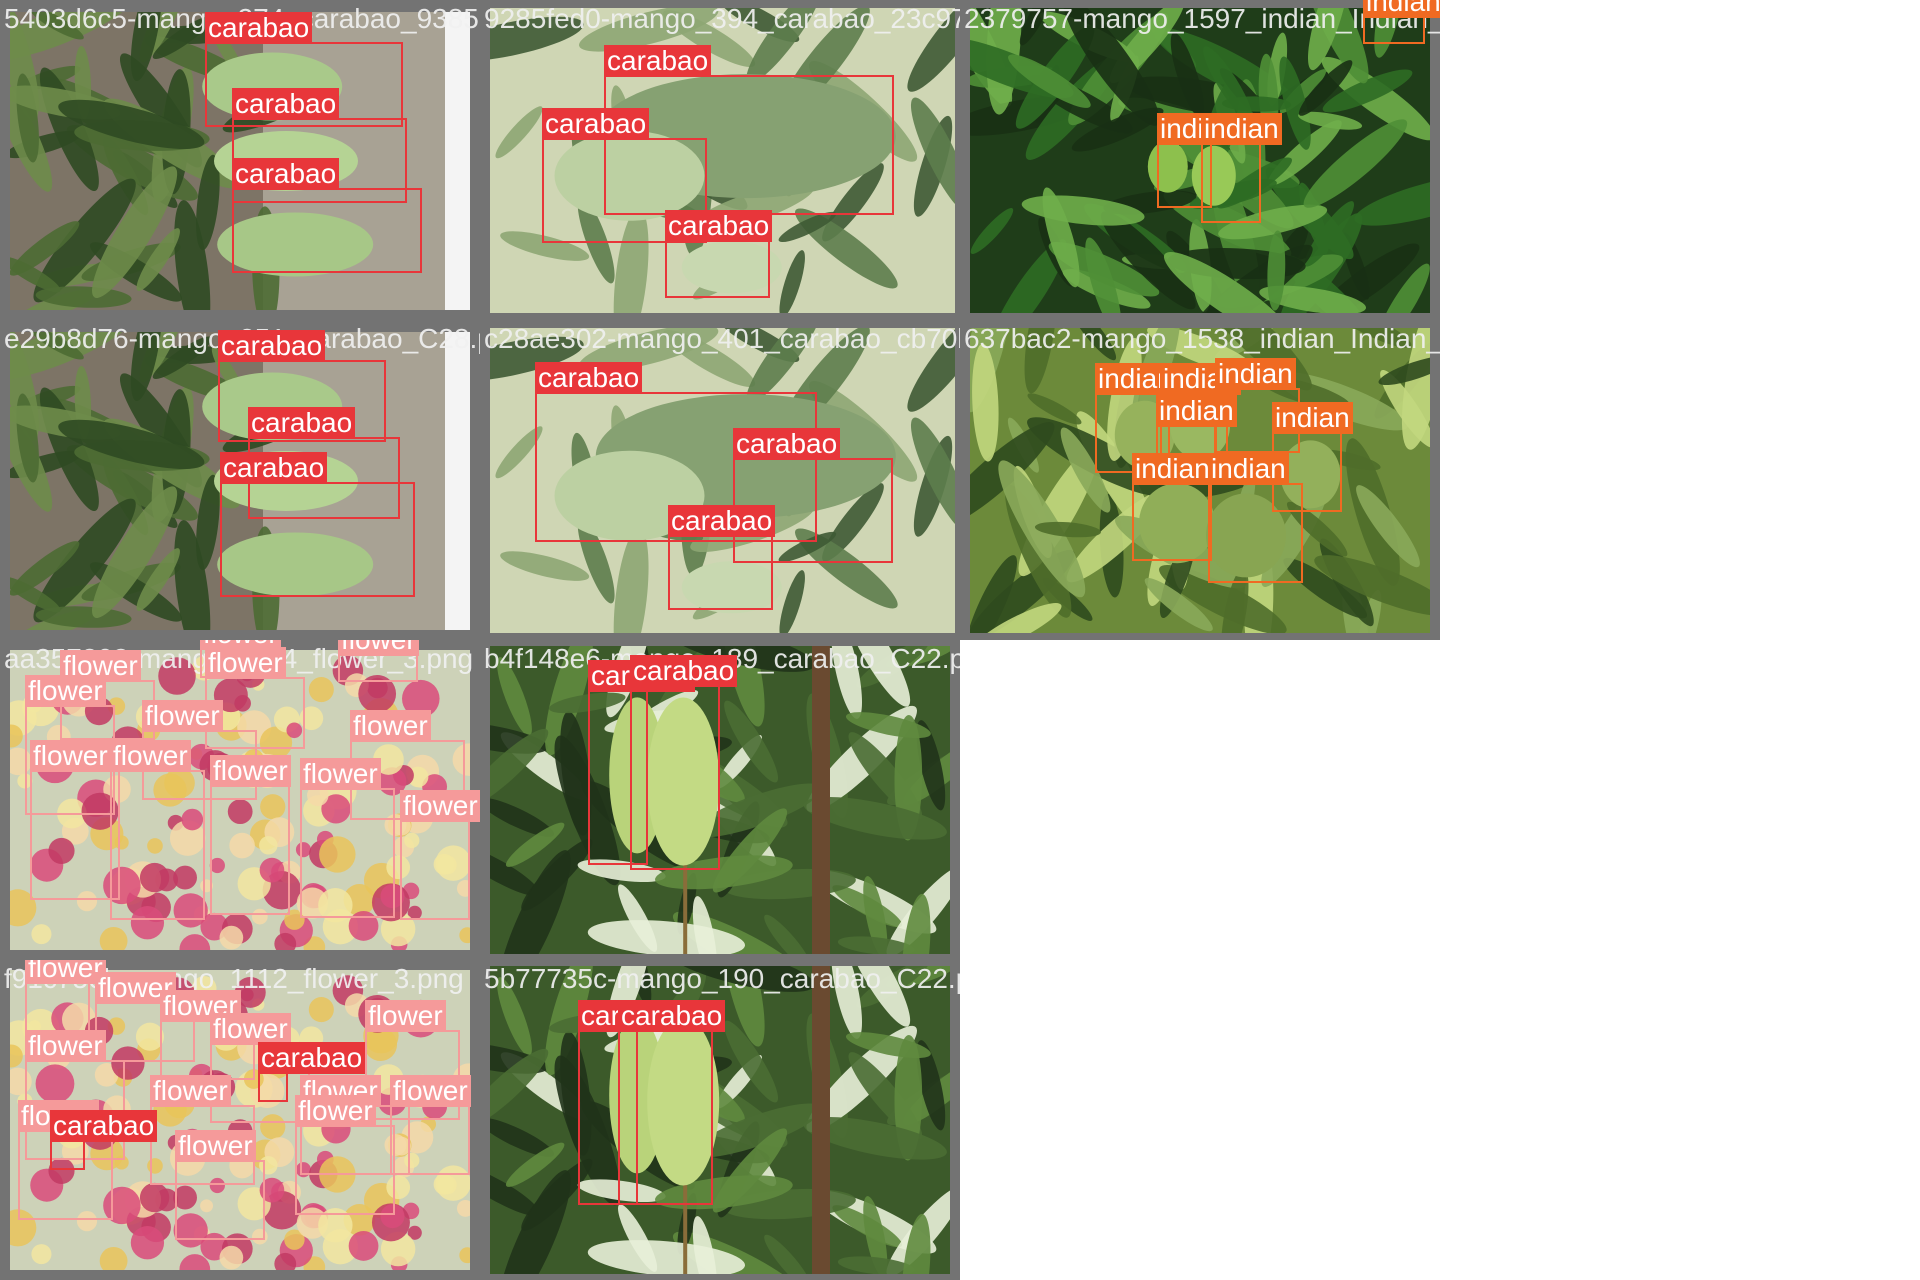 The height and width of the screenshot is (1280, 1920). I want to click on photo, so click(720, 800).